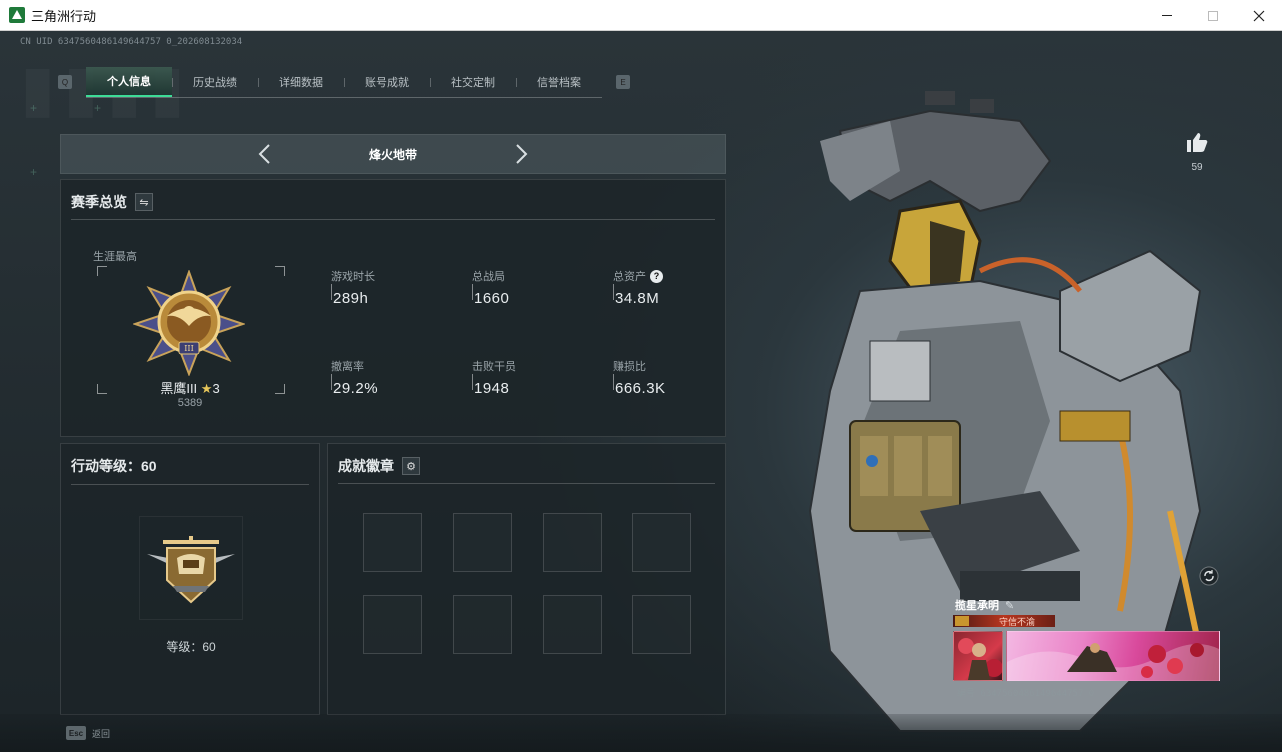 Image resolution: width=1282 pixels, height=752 pixels. I want to click on namecard-banner, so click(1113, 656).